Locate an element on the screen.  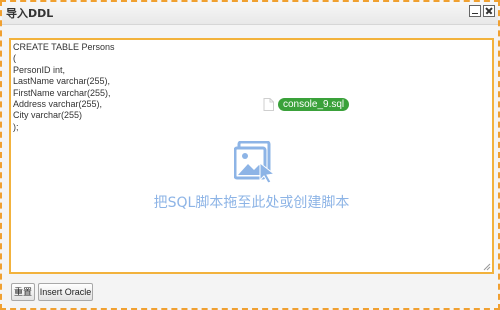
title-bar: 导入DDL is located at coordinates (250, 13).